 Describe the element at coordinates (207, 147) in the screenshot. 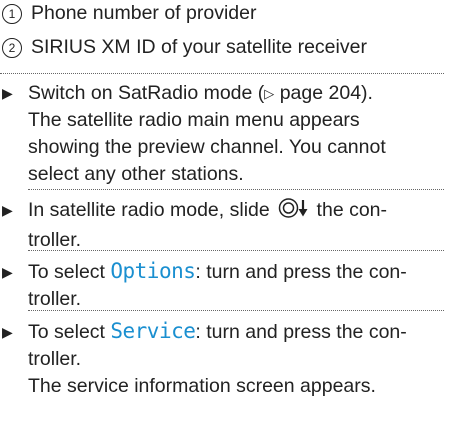

I see `step-1-line-3: showing the preview channel. You cannot` at that location.